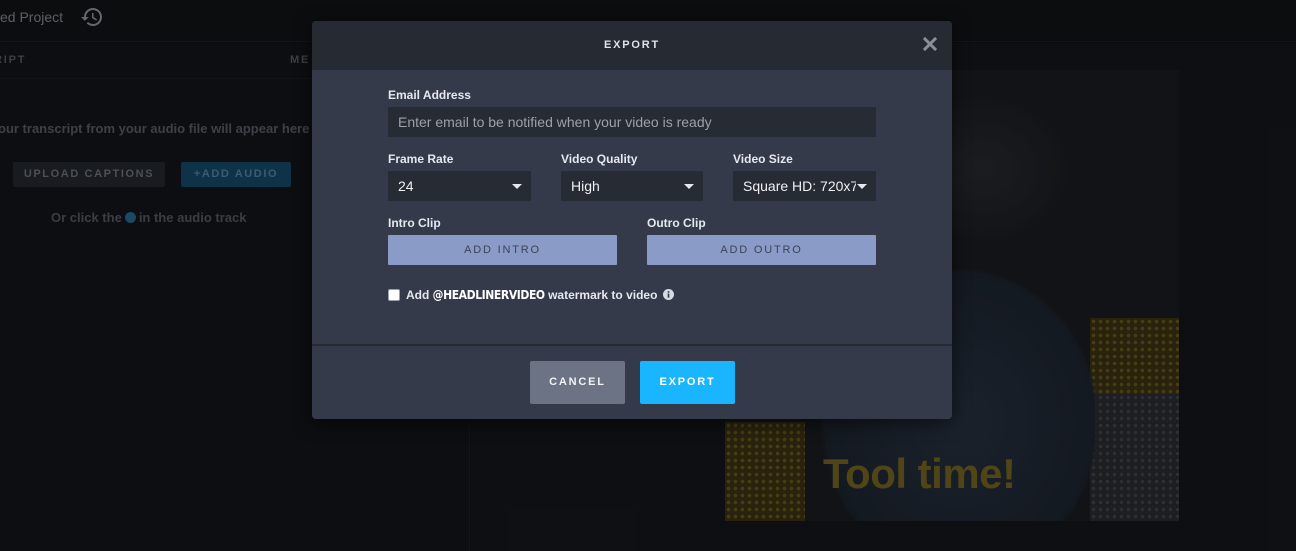 Image resolution: width=1296 pixels, height=551 pixels. Describe the element at coordinates (668, 294) in the screenshot. I see `info-icon` at that location.